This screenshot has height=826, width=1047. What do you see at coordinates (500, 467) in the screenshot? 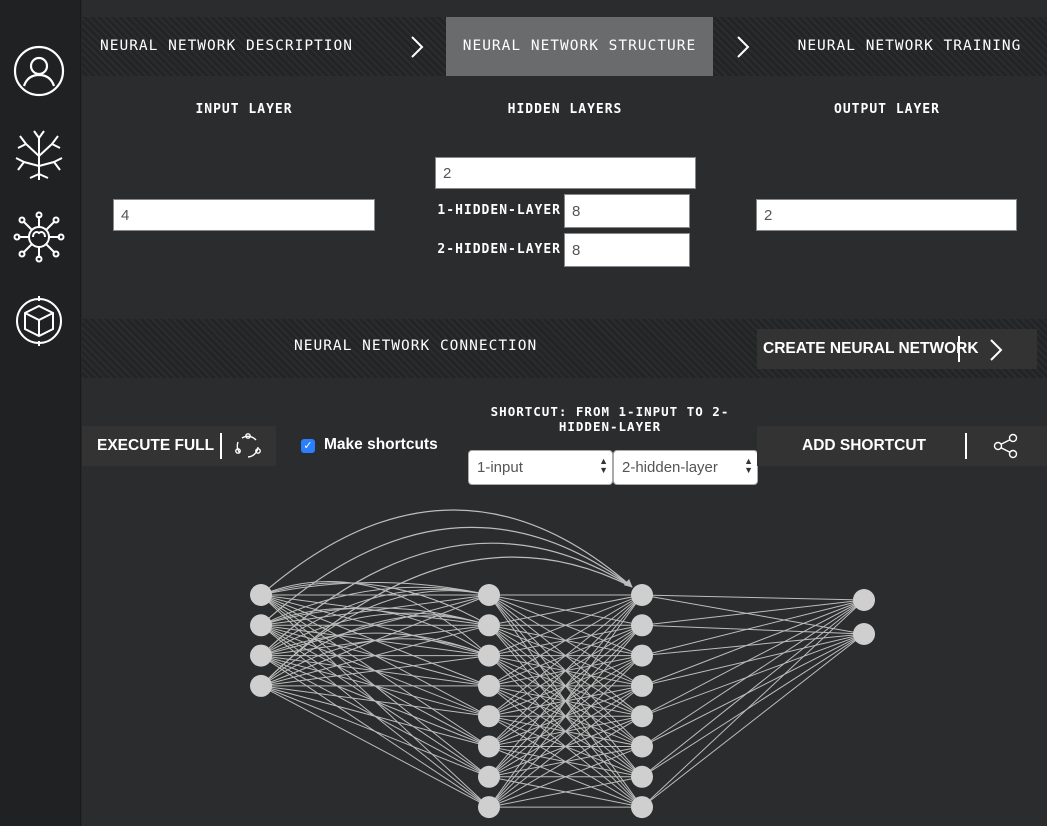
I see `shortcut-from-value: 1-input` at bounding box center [500, 467].